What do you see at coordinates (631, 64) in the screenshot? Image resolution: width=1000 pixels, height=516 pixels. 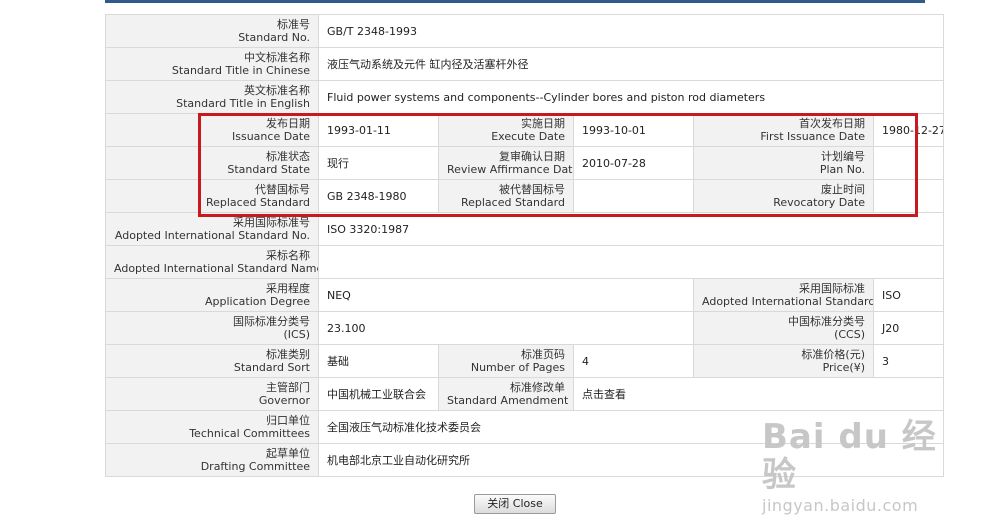 I see `title-cn-value: 液压气动系统及元件 缸内径及活塞杆外径` at bounding box center [631, 64].